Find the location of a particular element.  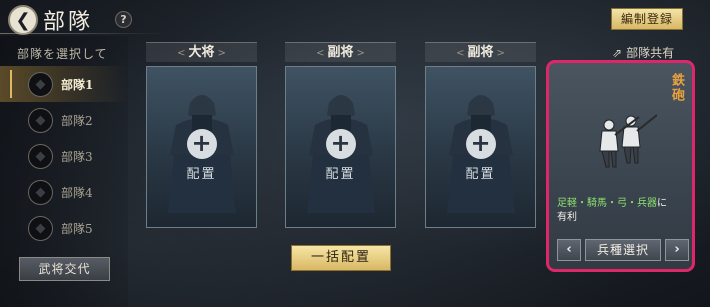

register-formation-button: 編制登録 is located at coordinates (647, 19).